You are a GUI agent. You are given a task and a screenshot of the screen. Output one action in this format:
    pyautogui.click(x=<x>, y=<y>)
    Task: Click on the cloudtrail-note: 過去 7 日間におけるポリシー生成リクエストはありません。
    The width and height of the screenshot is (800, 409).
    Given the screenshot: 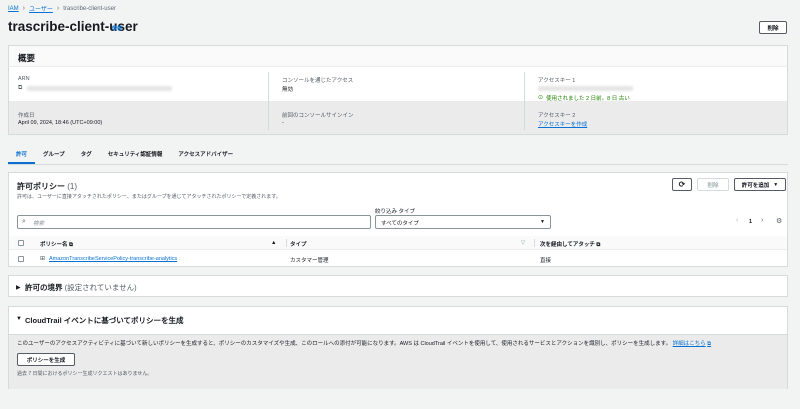 What is the action you would take?
    pyautogui.click(x=85, y=374)
    